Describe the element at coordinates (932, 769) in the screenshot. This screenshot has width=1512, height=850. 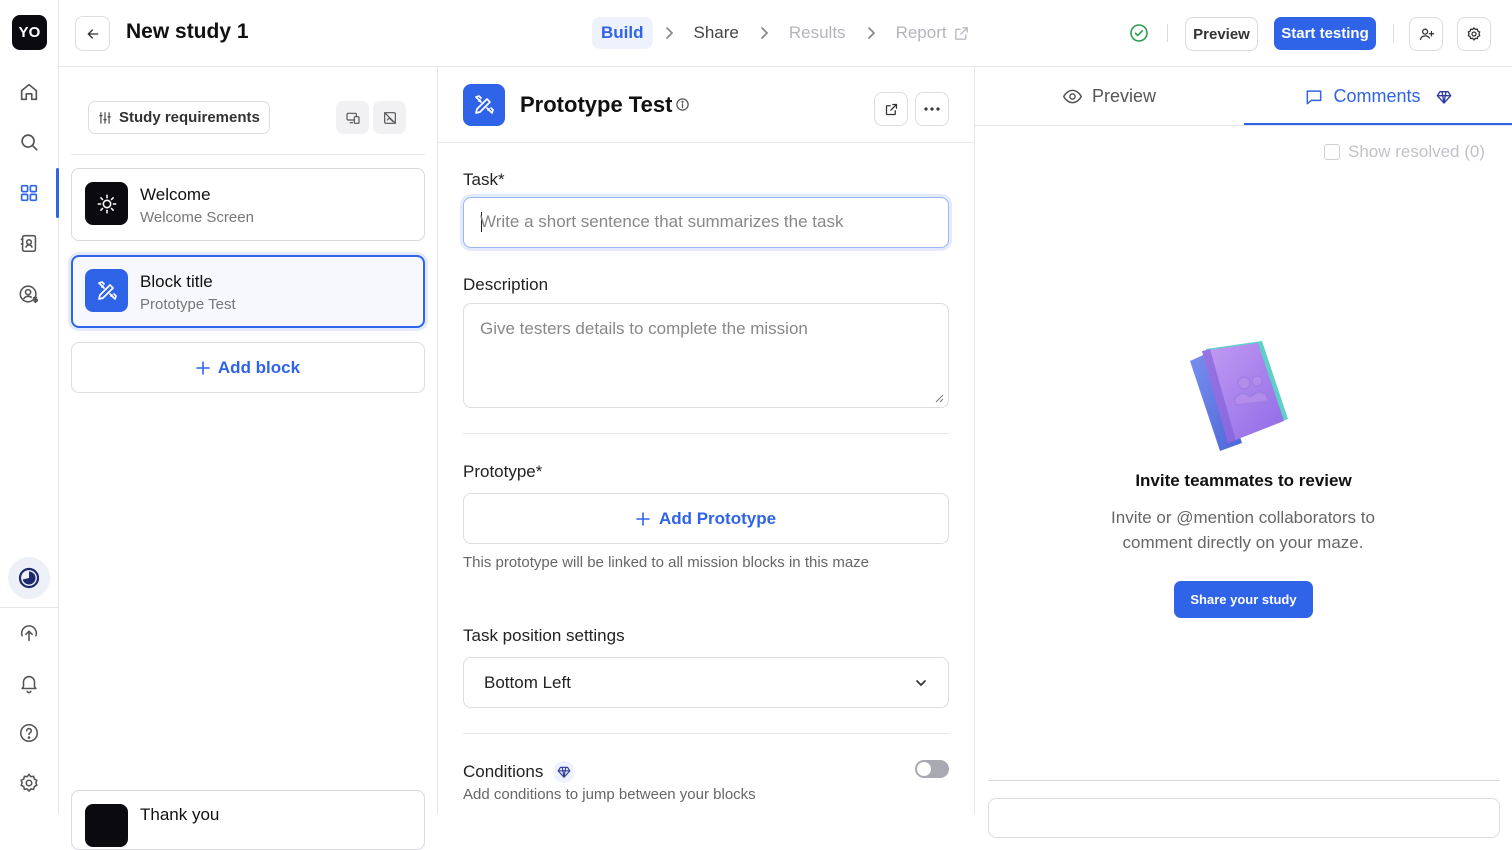
I see `conditions-toggle` at that location.